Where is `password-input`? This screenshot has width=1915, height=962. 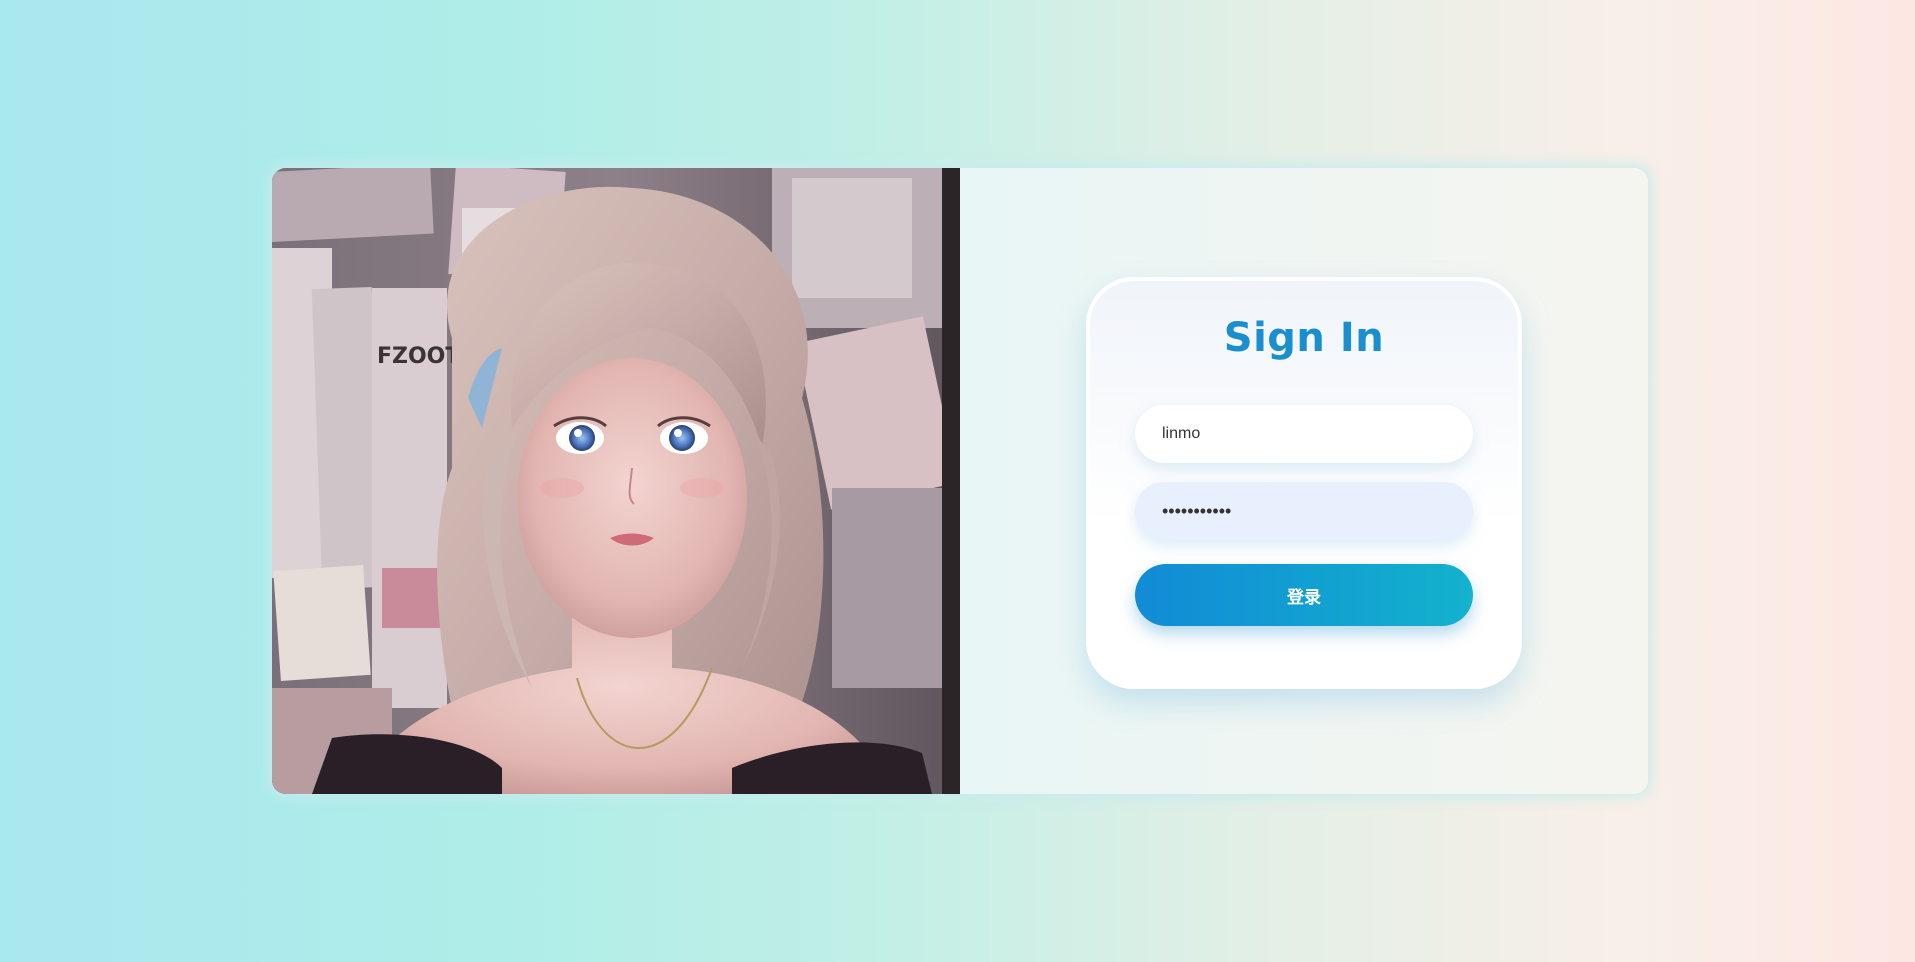 password-input is located at coordinates (1304, 511).